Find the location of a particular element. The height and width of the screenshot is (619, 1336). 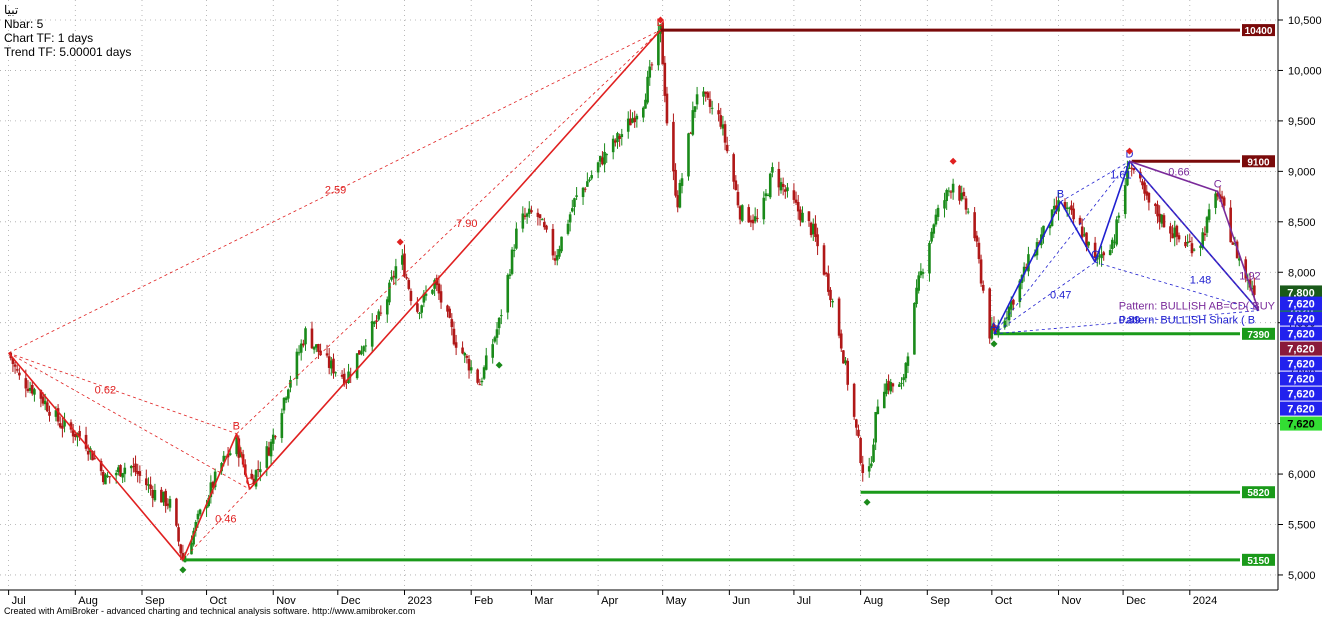

x-tick-label: Feb is located at coordinates (483, 601).